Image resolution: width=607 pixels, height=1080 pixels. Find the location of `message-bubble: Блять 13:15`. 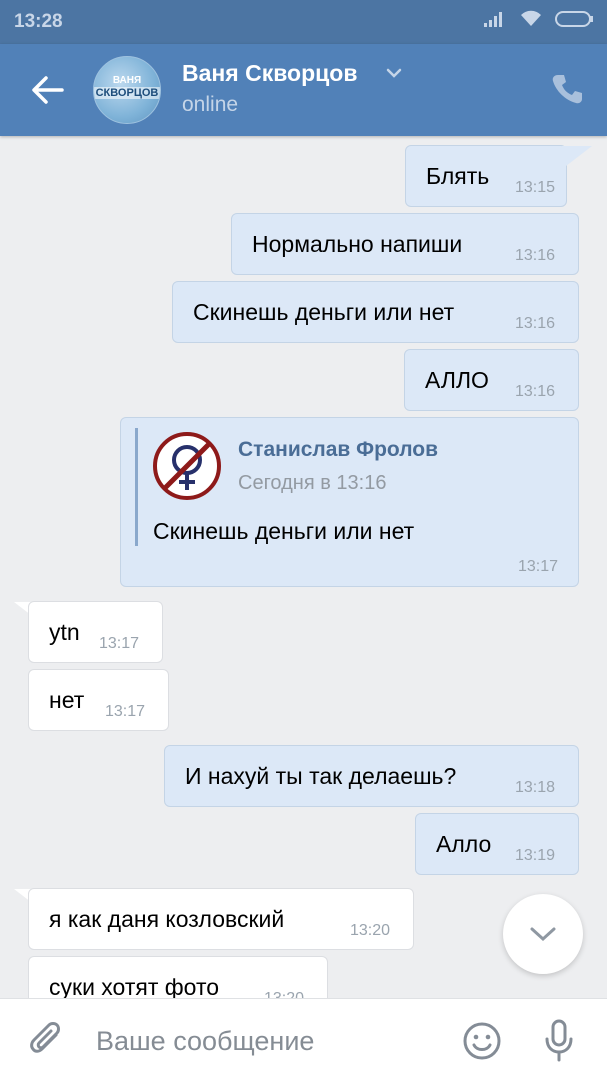

message-bubble: Блять 13:15 is located at coordinates (486, 176).